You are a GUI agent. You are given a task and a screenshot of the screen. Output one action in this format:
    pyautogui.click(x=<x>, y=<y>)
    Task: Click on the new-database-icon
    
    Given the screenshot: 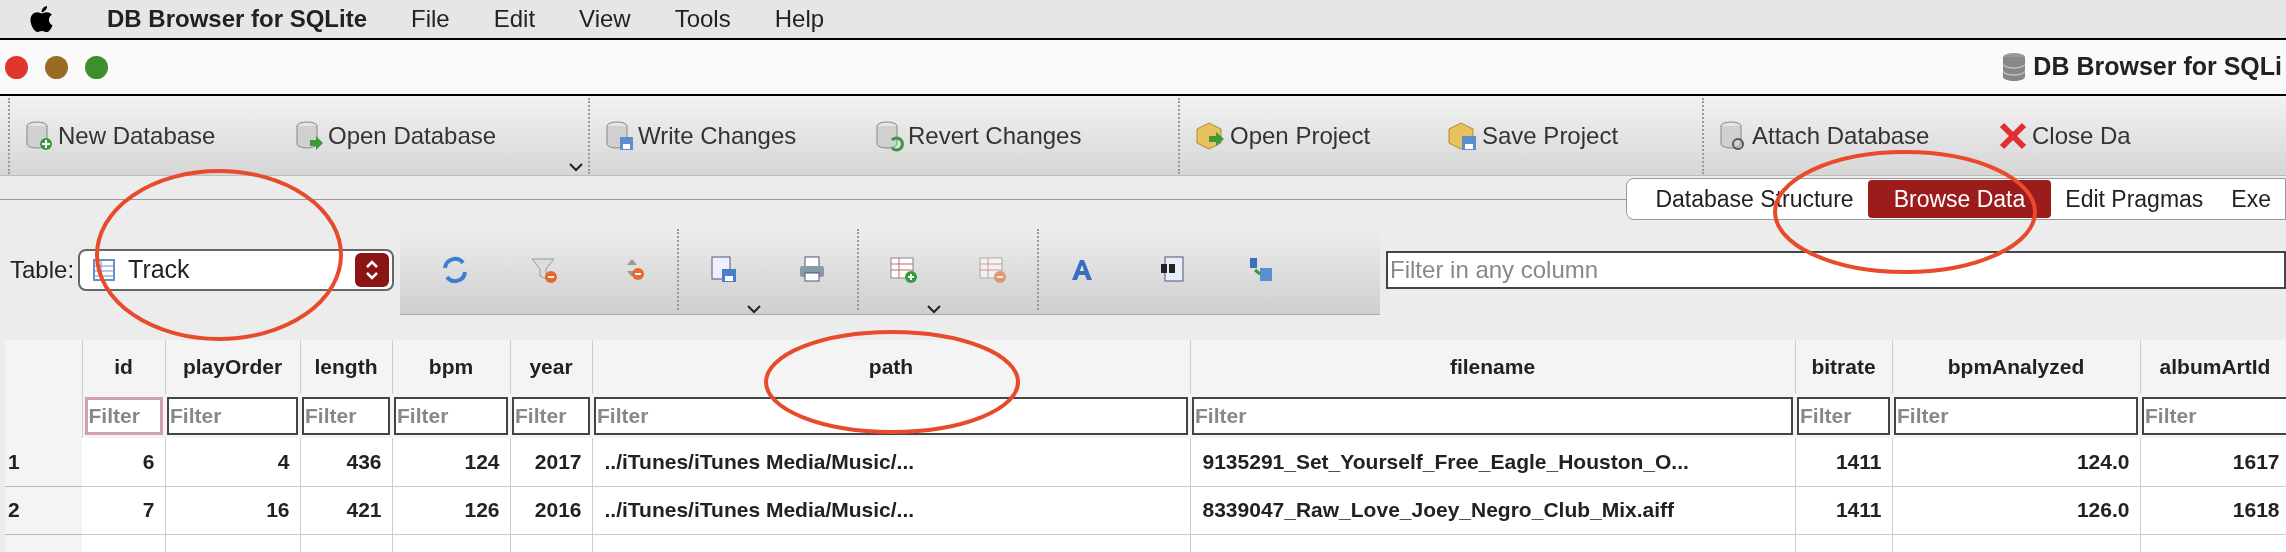 What is the action you would take?
    pyautogui.click(x=39, y=135)
    